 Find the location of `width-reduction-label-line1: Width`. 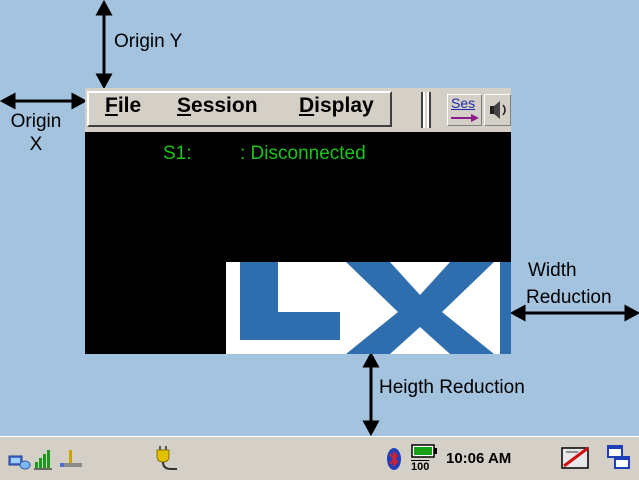

width-reduction-label-line1: Width is located at coordinates (552, 270).